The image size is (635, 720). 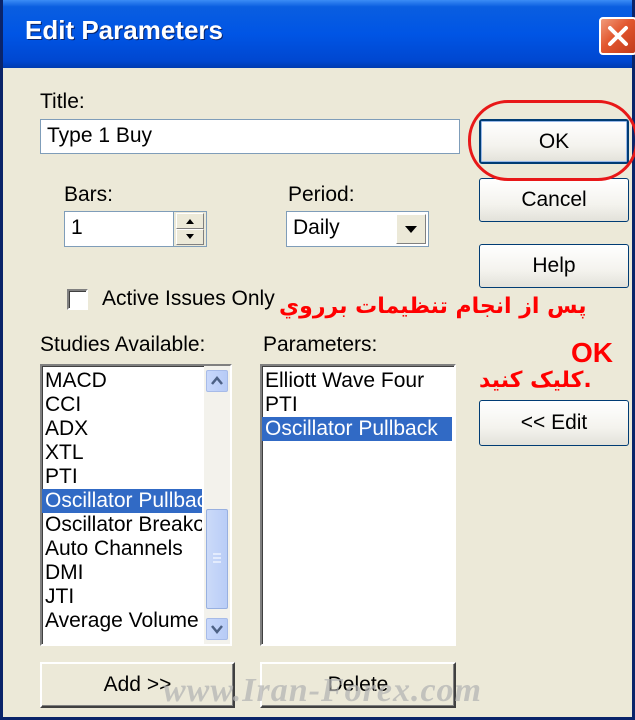 I want to click on parameters-listbox: Elliott Wave Four PTI Oscillator Pullback, so click(x=358, y=505).